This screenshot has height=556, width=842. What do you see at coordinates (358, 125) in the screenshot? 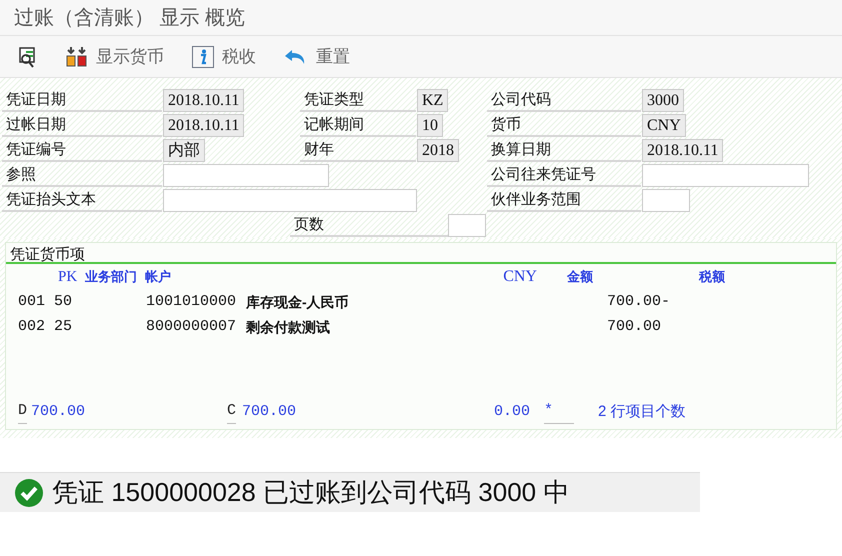
I see `field-label: 记帐期间` at bounding box center [358, 125].